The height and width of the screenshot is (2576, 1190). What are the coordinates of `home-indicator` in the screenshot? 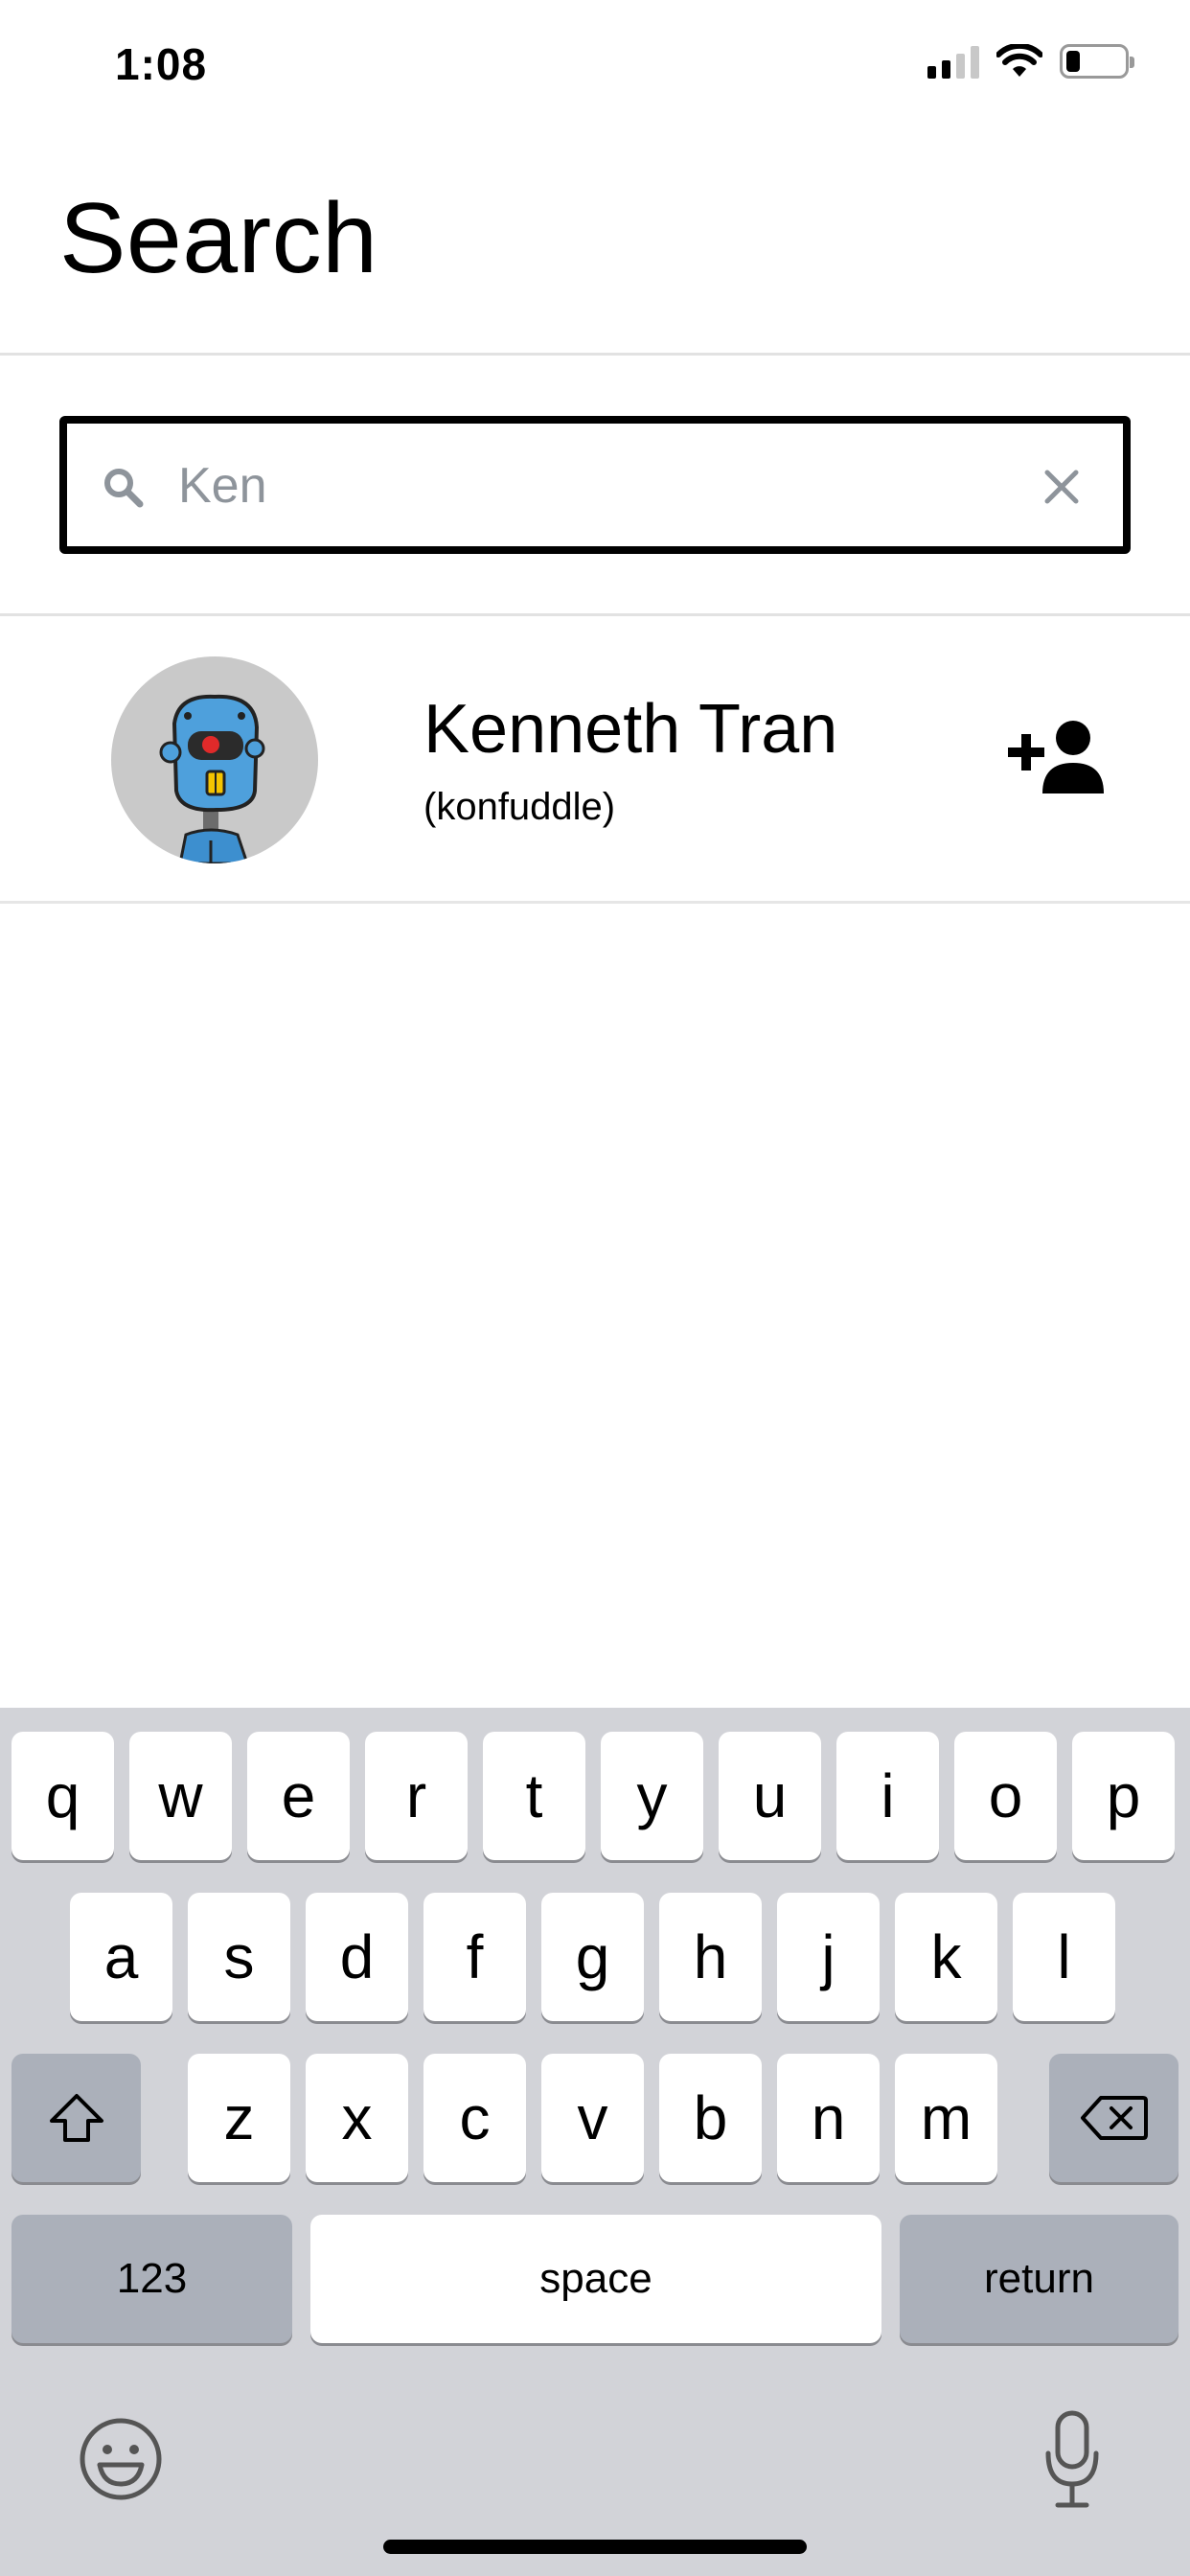 It's located at (595, 2547).